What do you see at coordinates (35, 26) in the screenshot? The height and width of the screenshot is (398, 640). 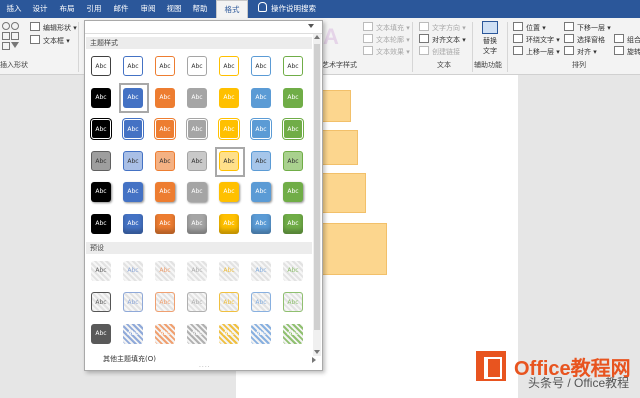 I see `edit-shape-icon` at bounding box center [35, 26].